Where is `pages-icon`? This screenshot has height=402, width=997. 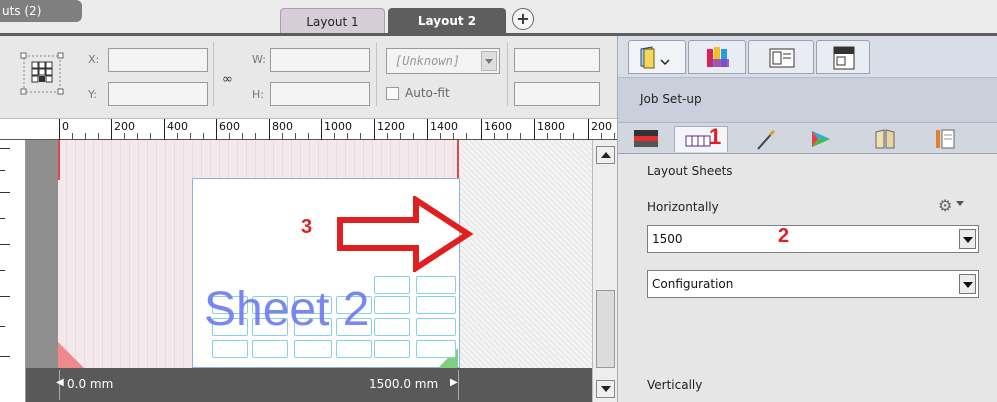 pages-icon is located at coordinates (945, 139).